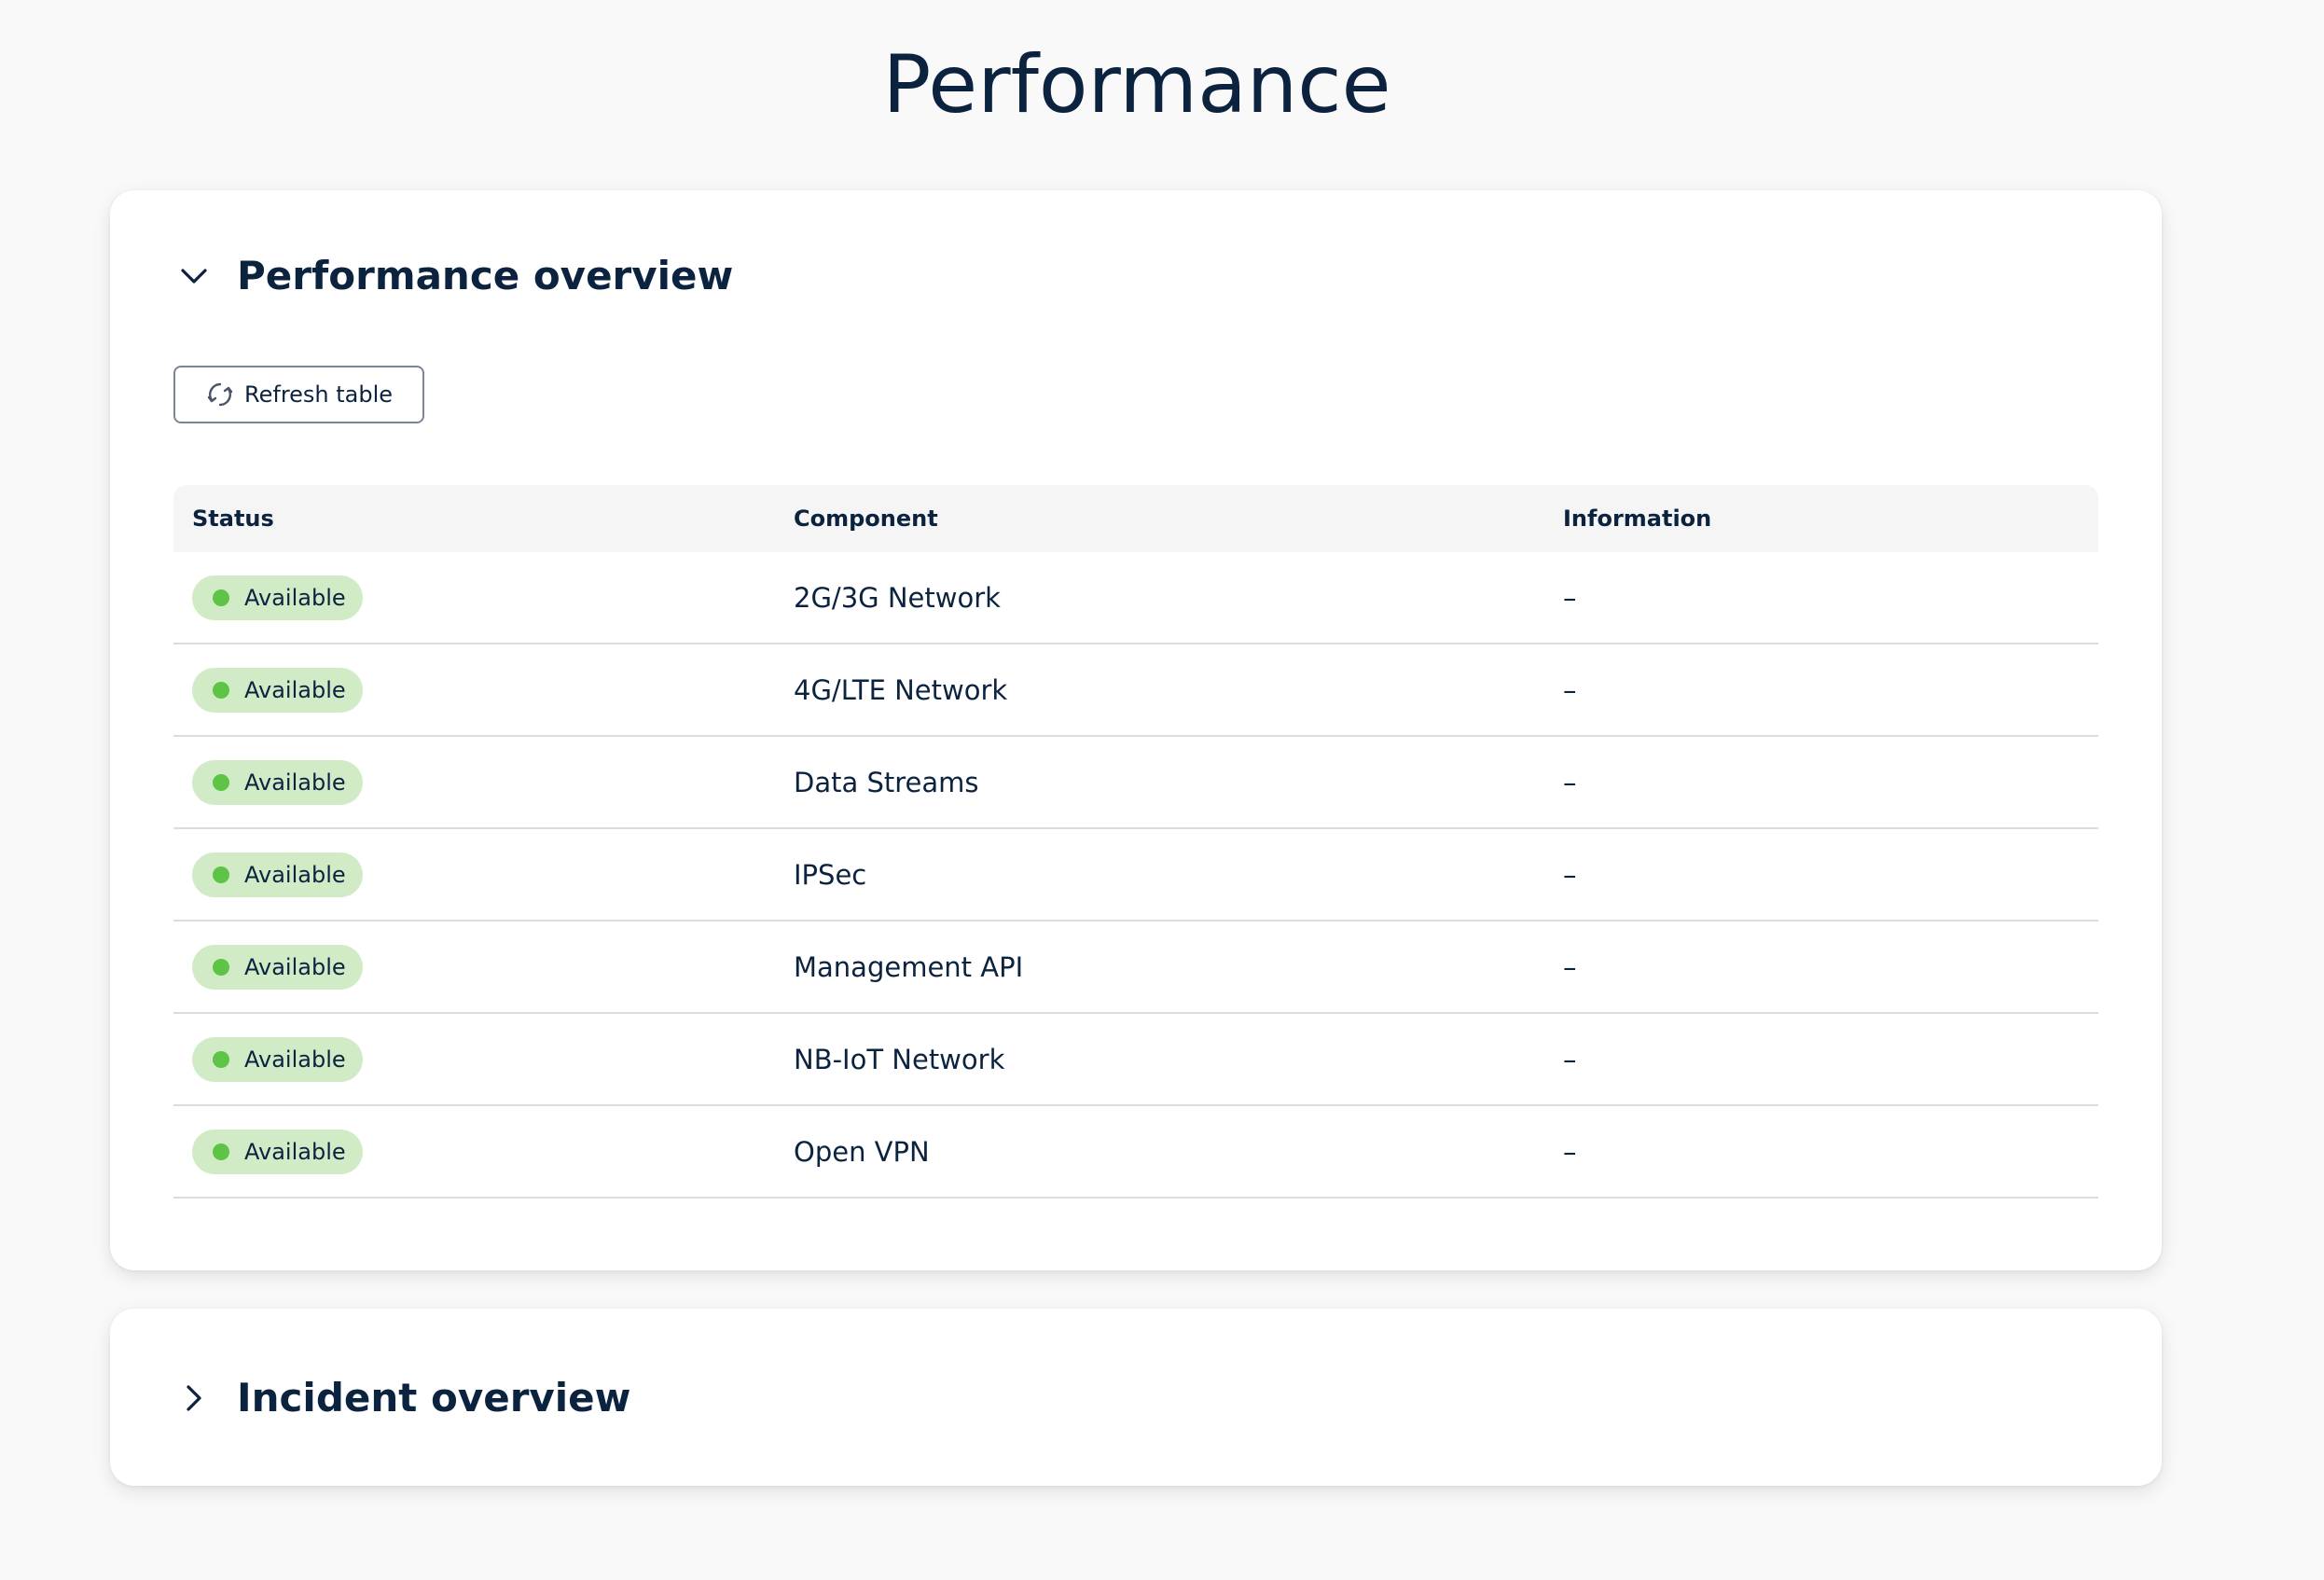 Image resolution: width=2324 pixels, height=1580 pixels. Describe the element at coordinates (1135, 968) in the screenshot. I see `table-row: Available Management API –` at that location.